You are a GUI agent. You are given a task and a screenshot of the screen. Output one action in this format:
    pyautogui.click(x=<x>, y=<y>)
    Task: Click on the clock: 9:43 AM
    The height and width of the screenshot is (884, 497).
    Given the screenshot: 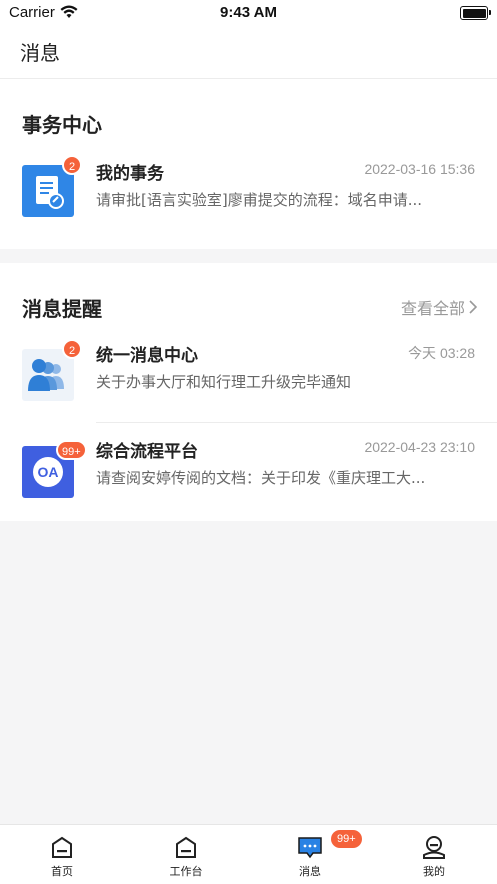 What is the action you would take?
    pyautogui.click(x=248, y=12)
    